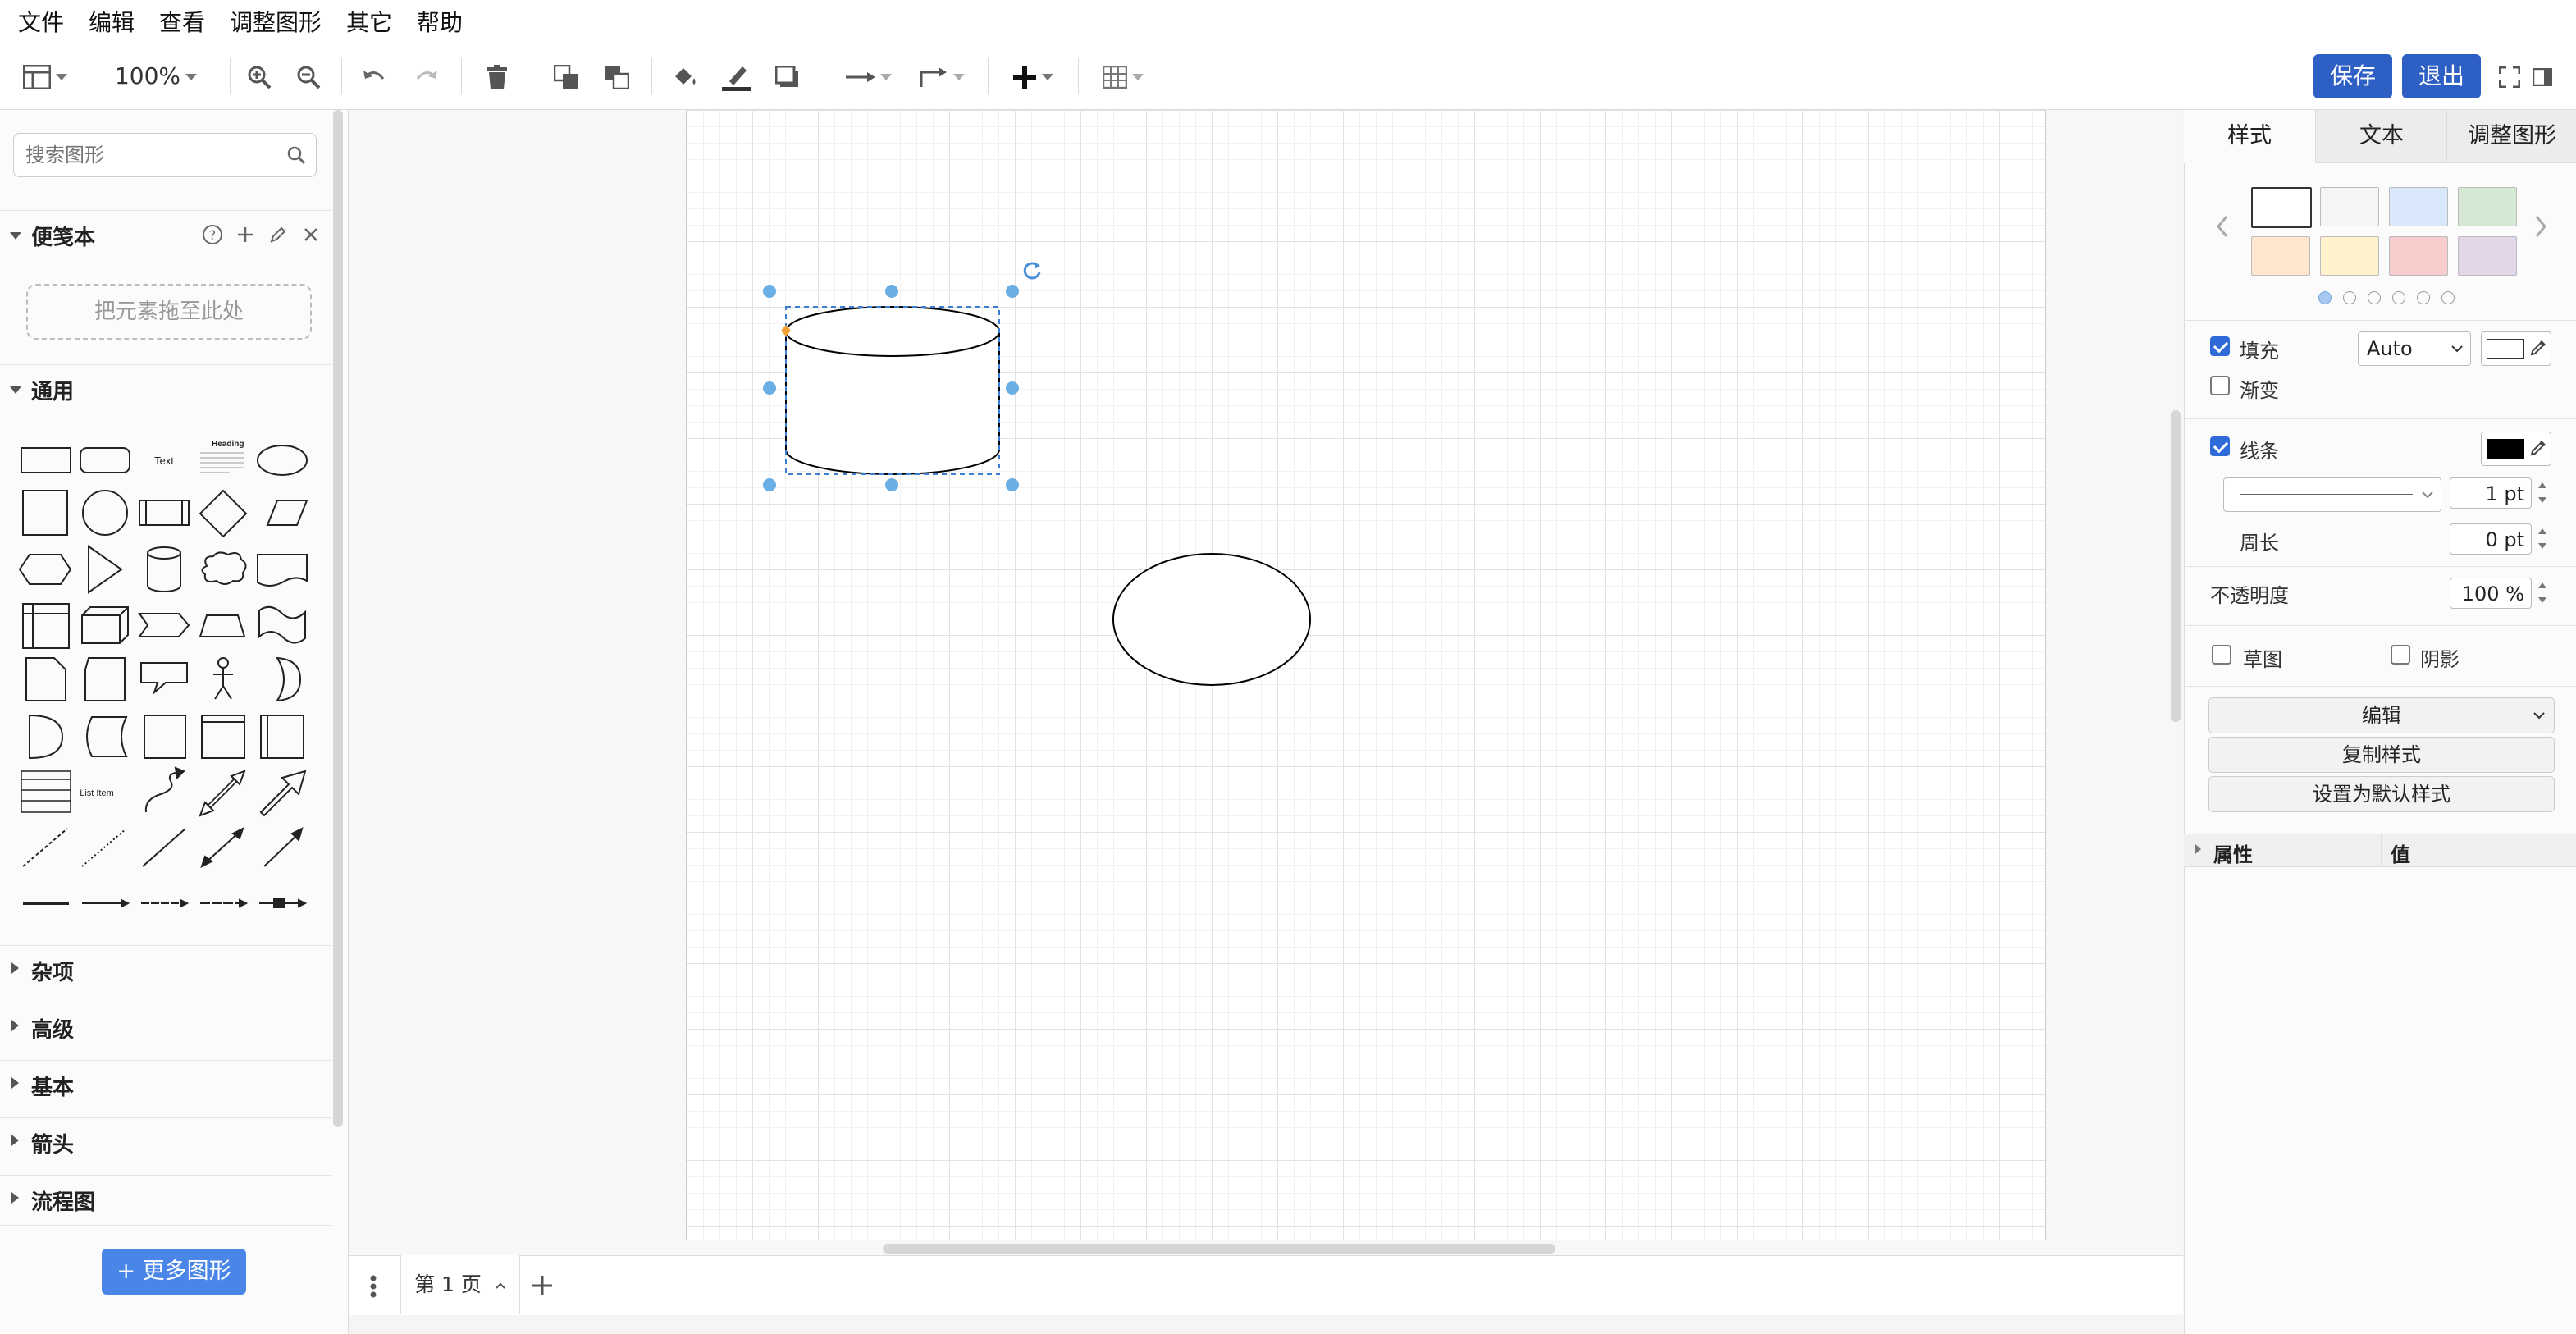 The image size is (2576, 1334). What do you see at coordinates (166, 235) in the screenshot?
I see `scratchpad-header: 便笺本 ?` at bounding box center [166, 235].